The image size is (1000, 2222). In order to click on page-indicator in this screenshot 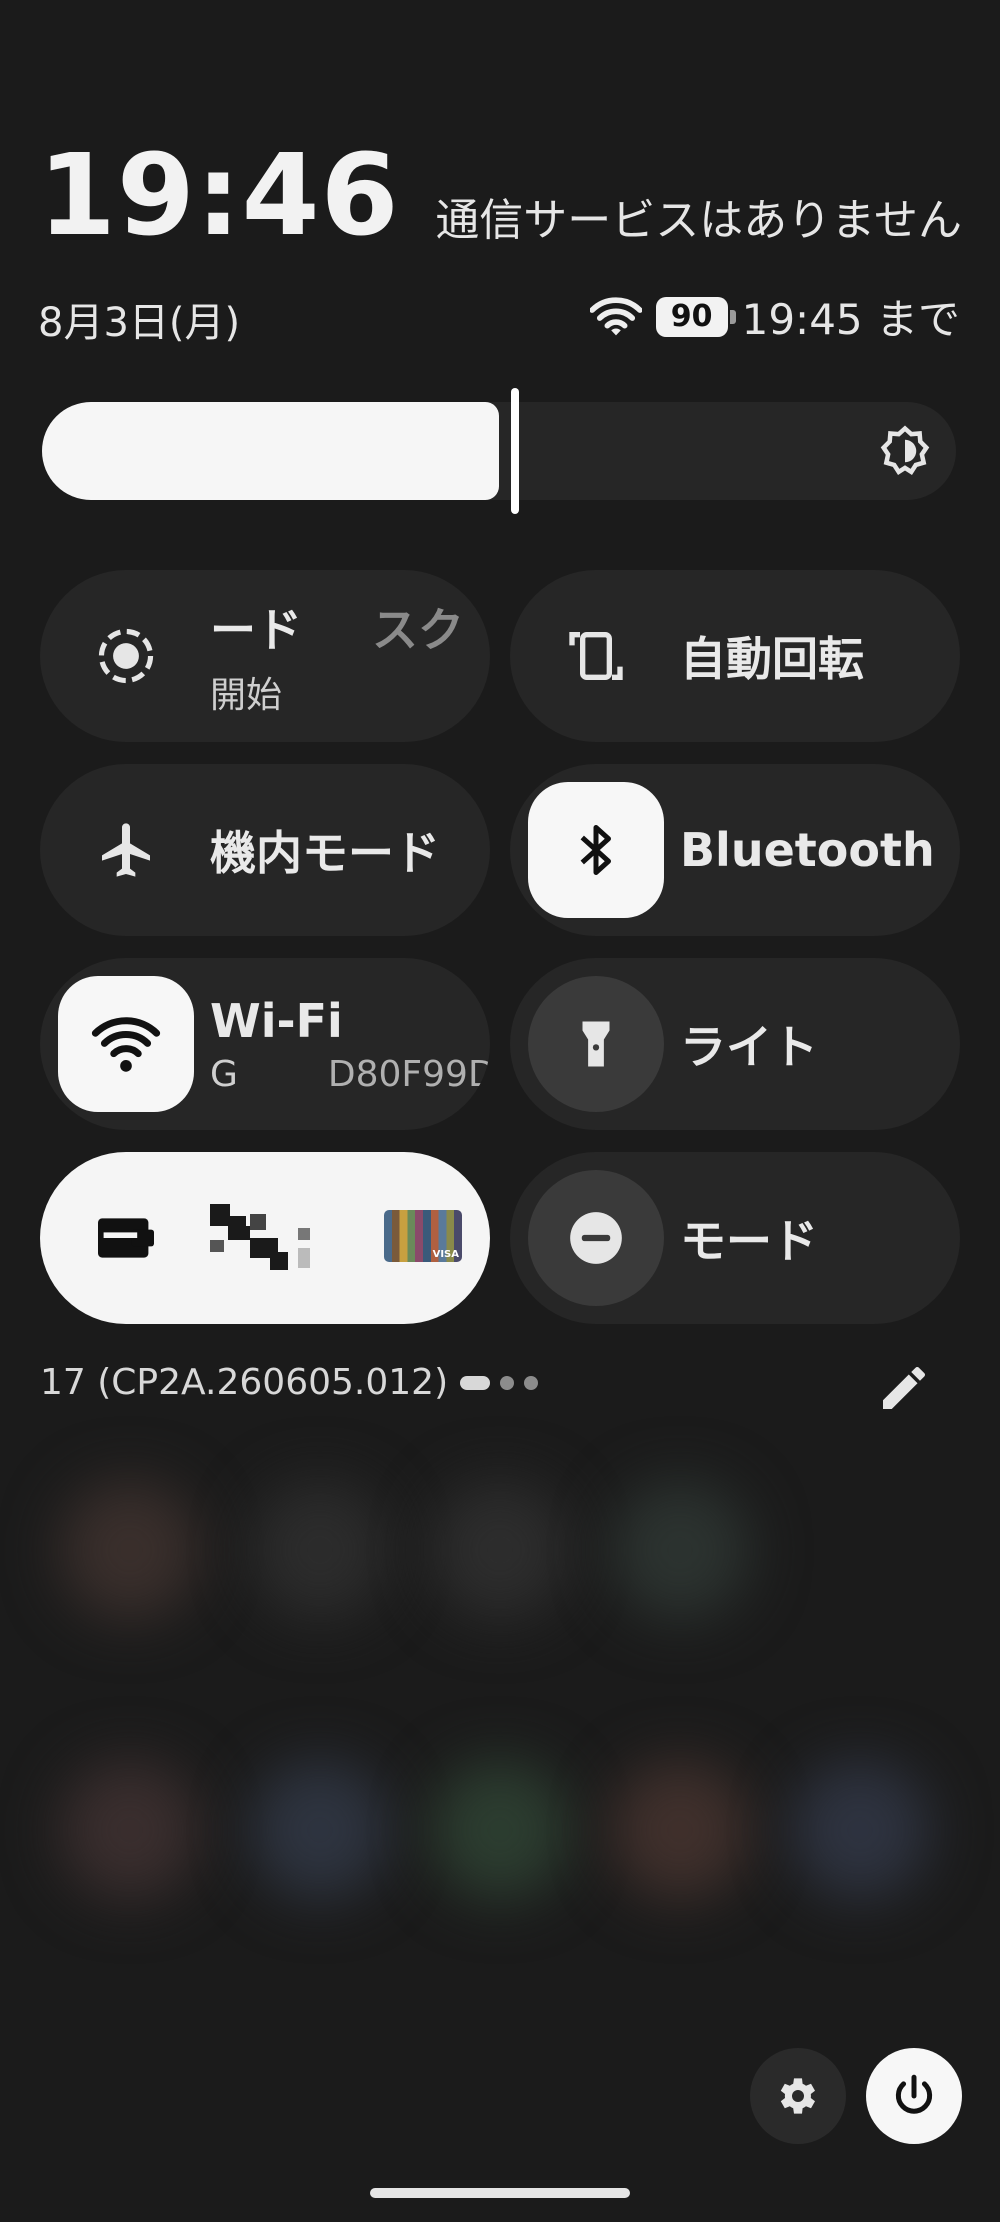, I will do `click(499, 1383)`.